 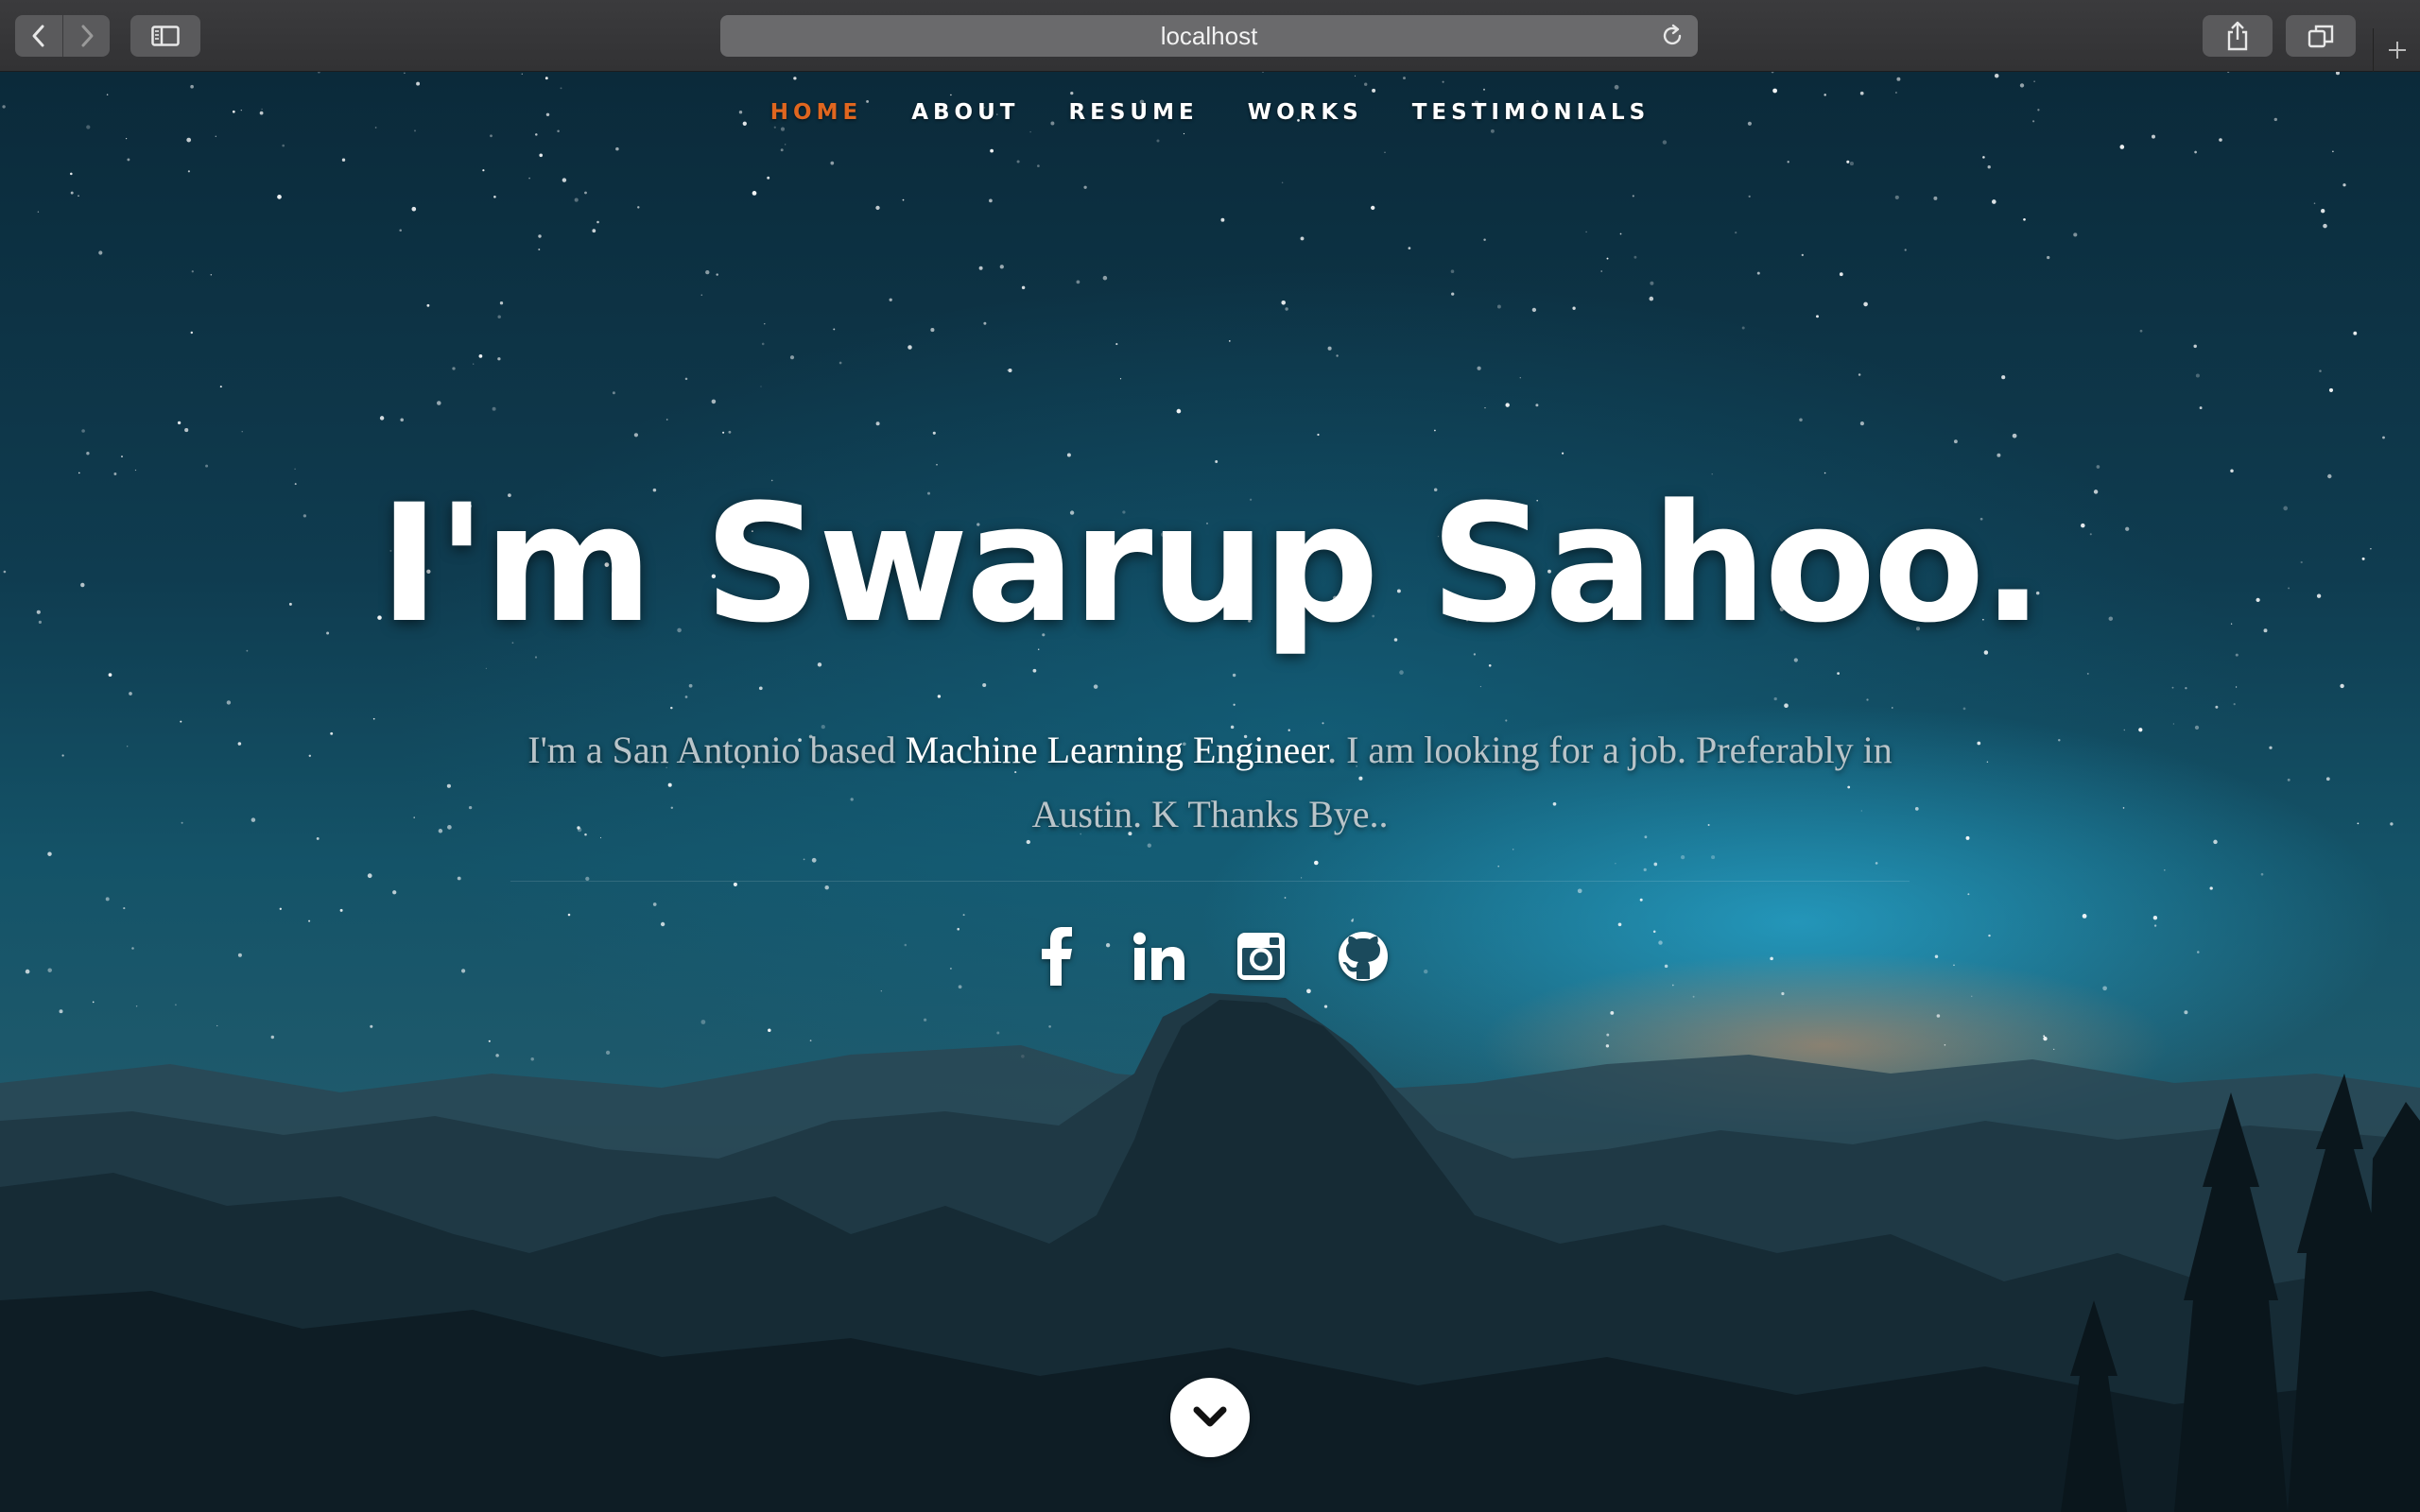 What do you see at coordinates (717, 750) in the screenshot?
I see `intro-text-start: I'm a San Antonio based` at bounding box center [717, 750].